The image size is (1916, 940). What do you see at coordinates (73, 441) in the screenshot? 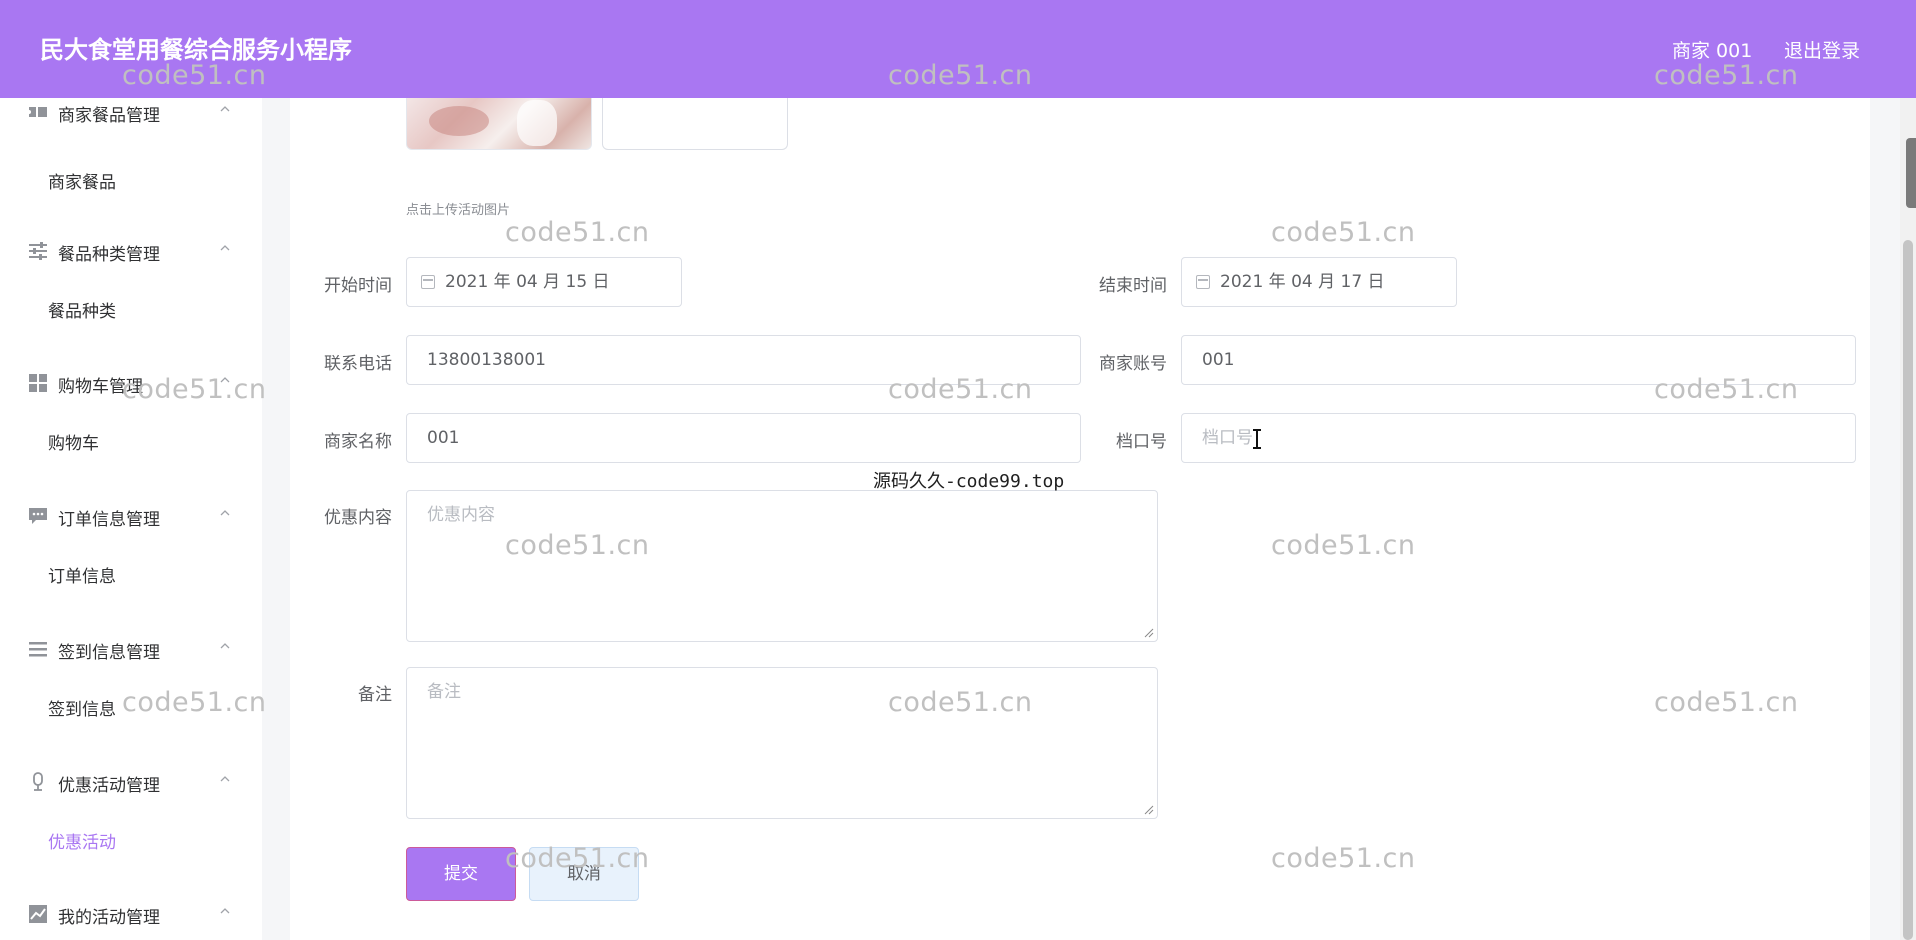
I see `sidebar-item-cart: 购物车` at bounding box center [73, 441].